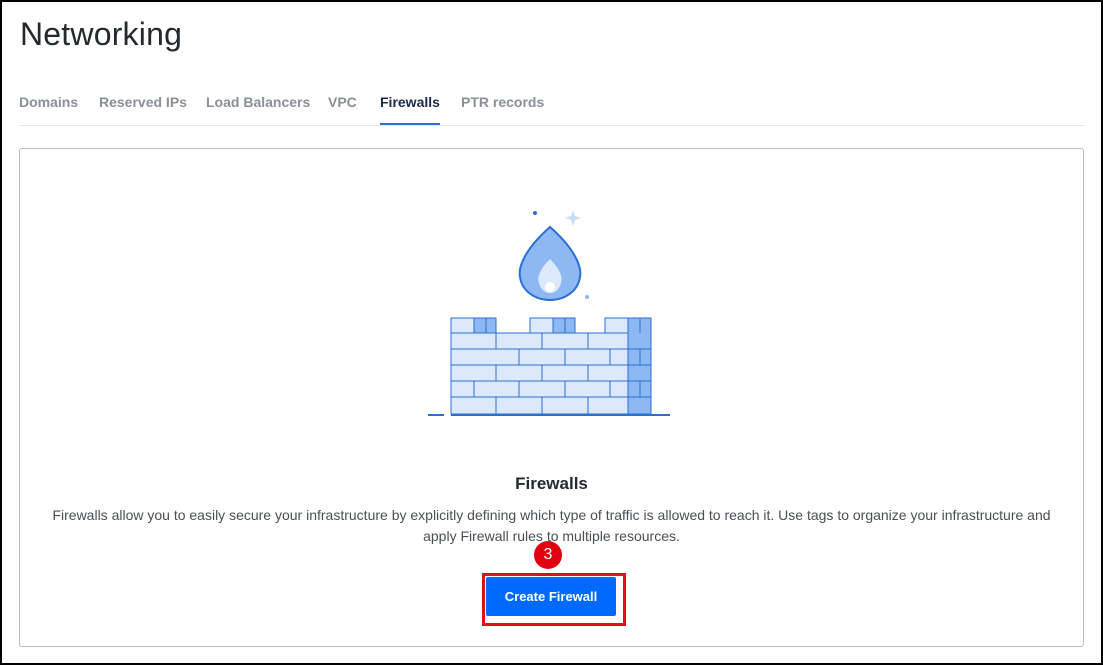 This screenshot has width=1103, height=665. What do you see at coordinates (258, 108) in the screenshot?
I see `tab-load-balancers: Load Balancers` at bounding box center [258, 108].